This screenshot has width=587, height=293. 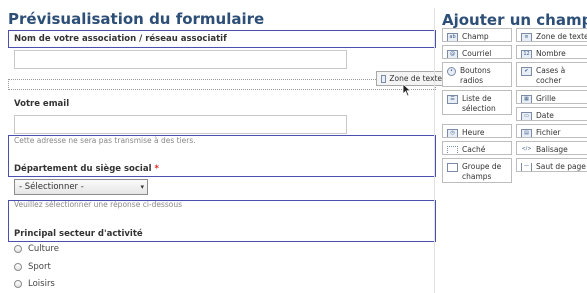 I want to click on radio-option: Loisirs, so click(x=34, y=284).